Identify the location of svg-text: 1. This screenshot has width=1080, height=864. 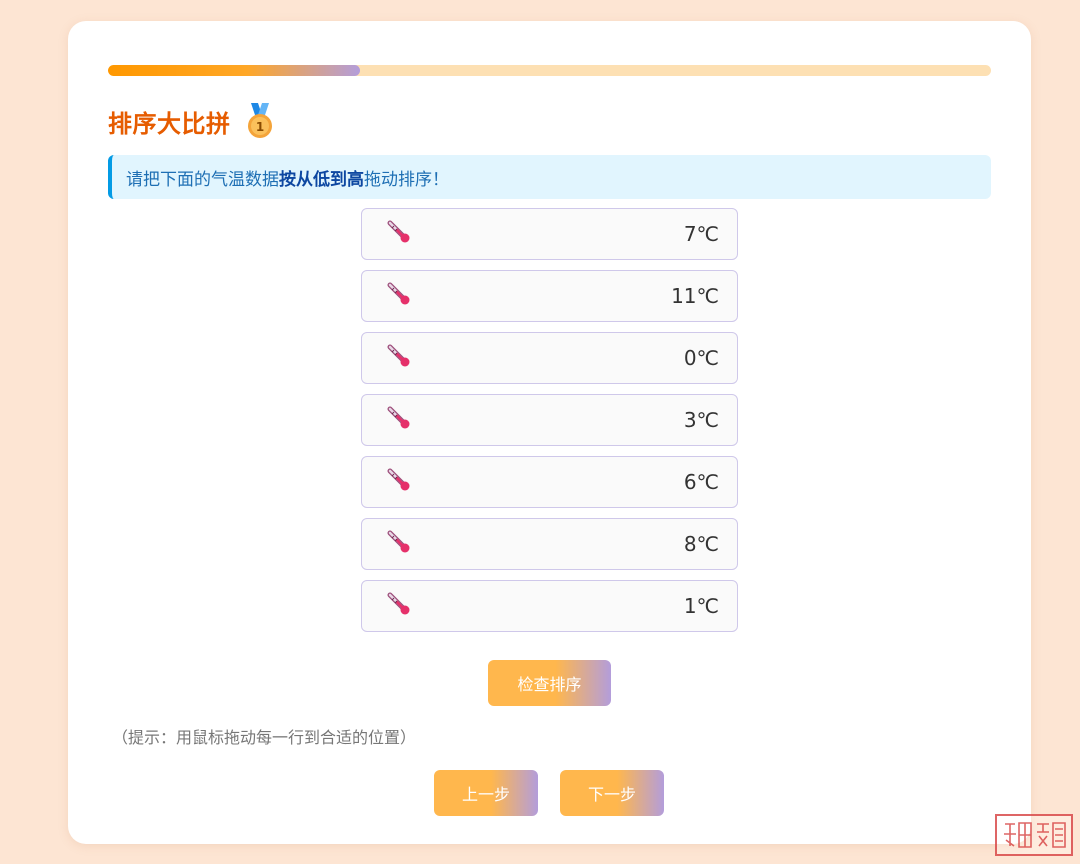
(259, 127).